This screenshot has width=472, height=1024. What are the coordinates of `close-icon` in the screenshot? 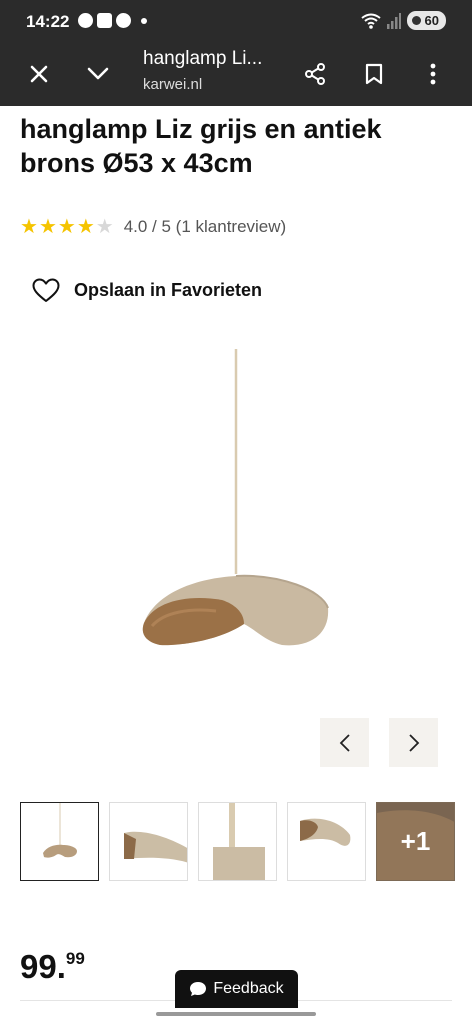 It's located at (39, 74).